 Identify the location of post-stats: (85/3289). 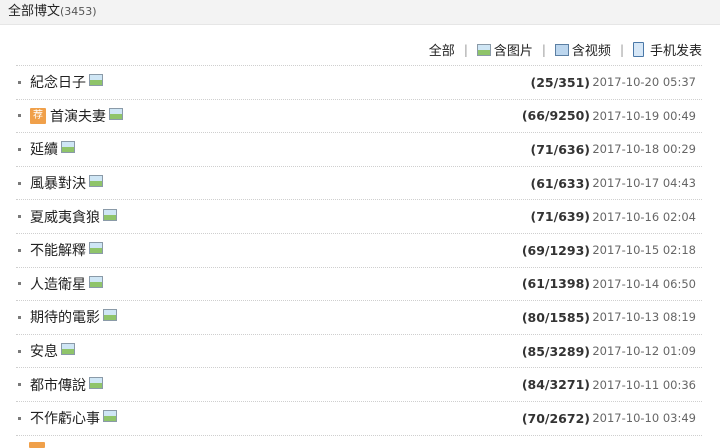
(555, 351).